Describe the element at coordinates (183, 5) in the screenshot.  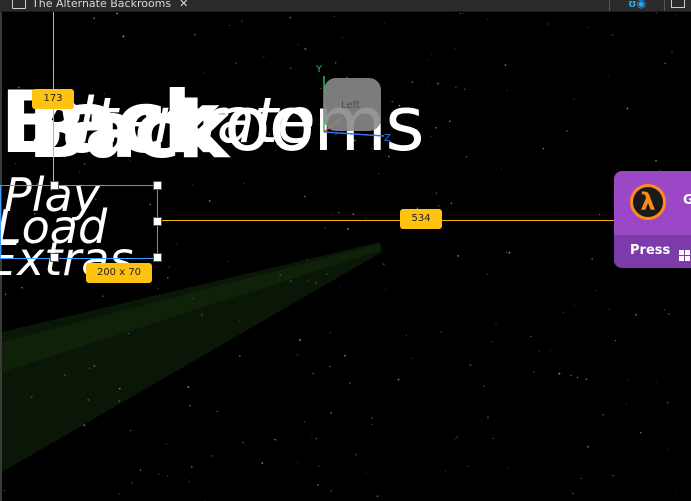
I see `close-icon: ✕` at that location.